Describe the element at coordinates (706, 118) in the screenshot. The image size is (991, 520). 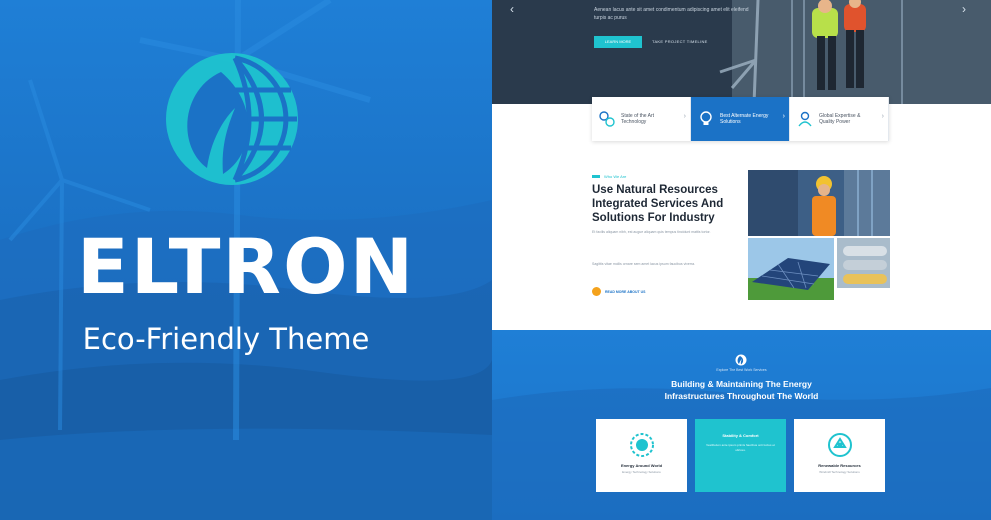
I see `bulb-icon` at that location.